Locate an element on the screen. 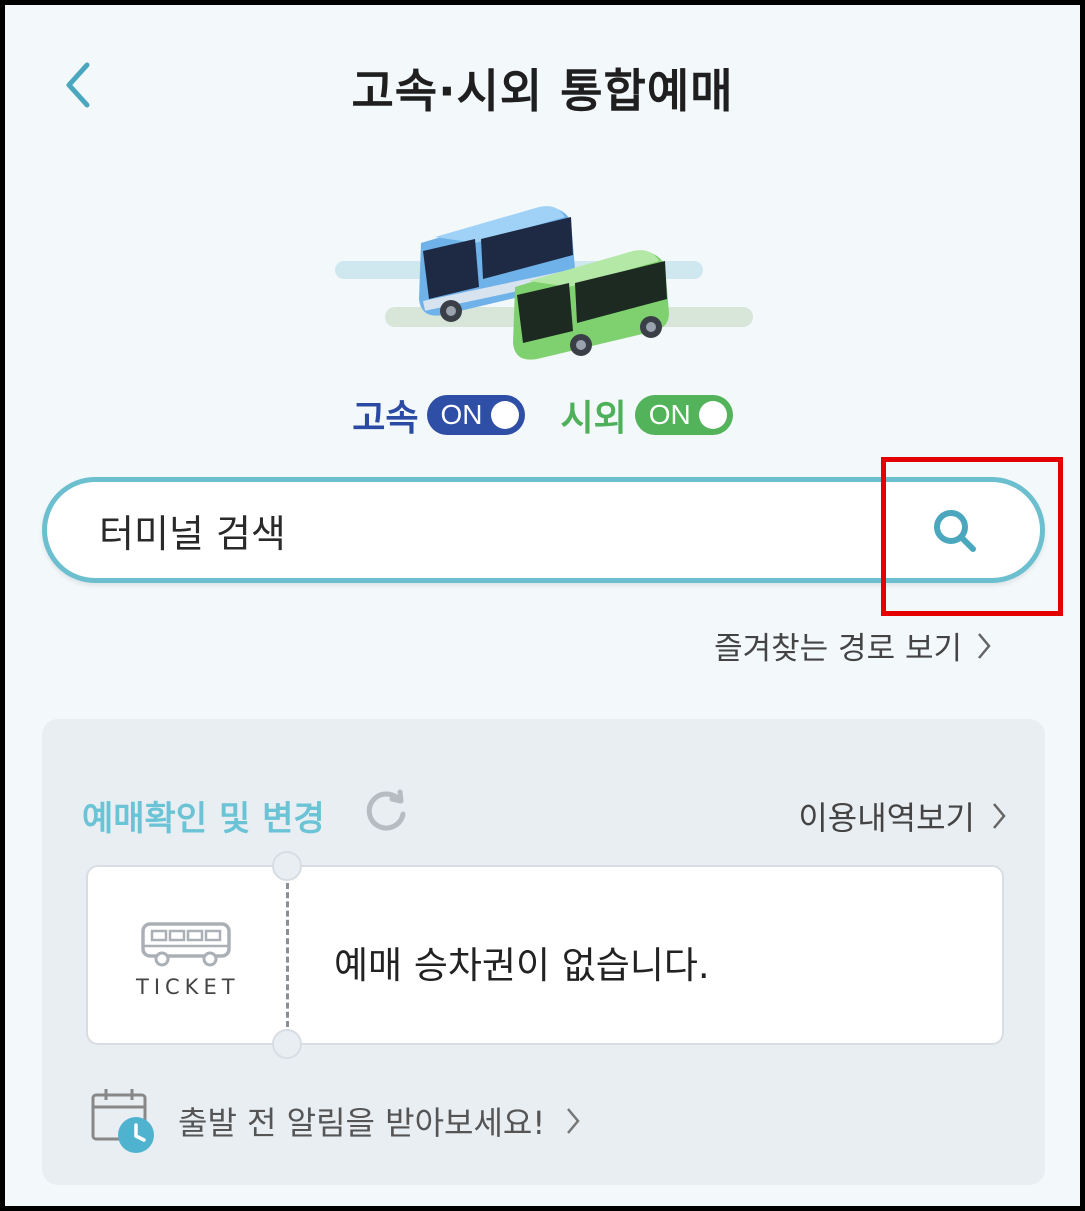  ticket-perforation is located at coordinates (287, 955).